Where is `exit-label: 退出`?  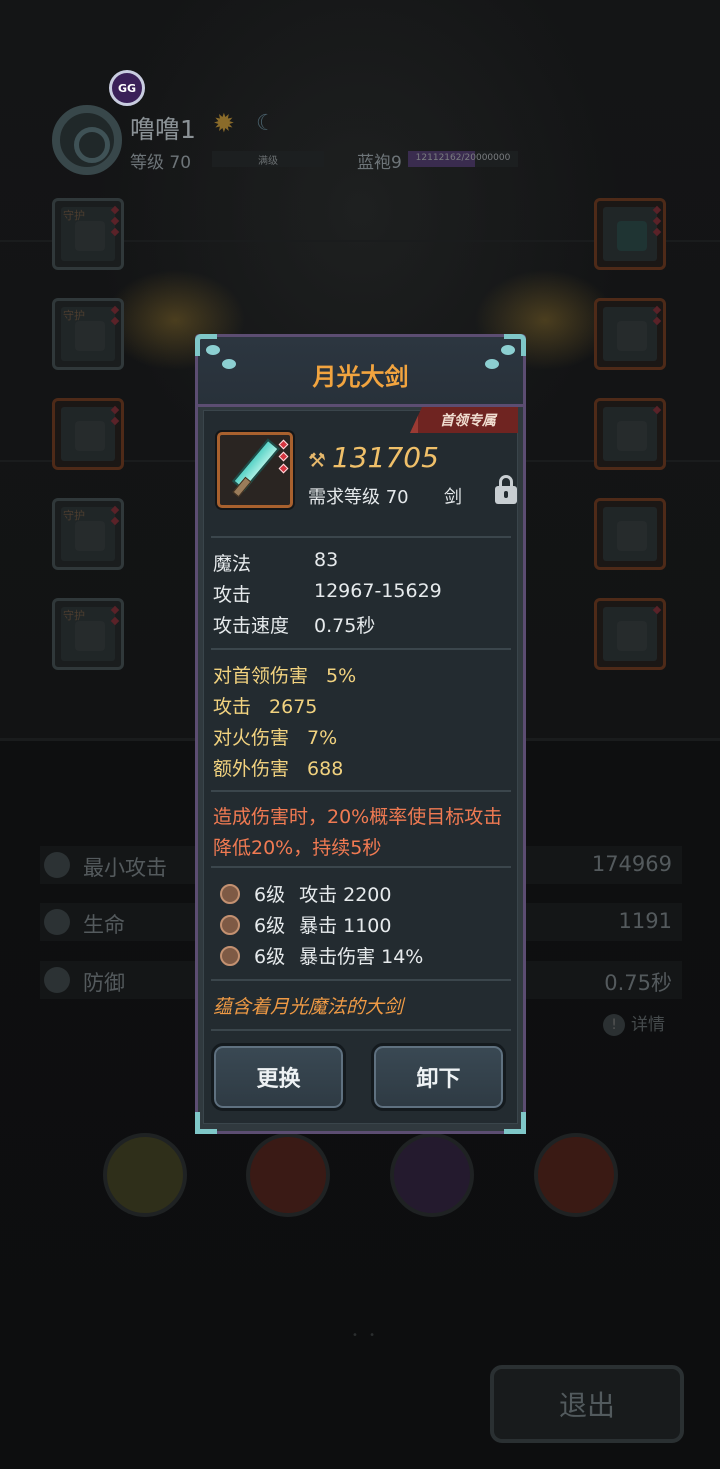 exit-label: 退出 is located at coordinates (586, 1405).